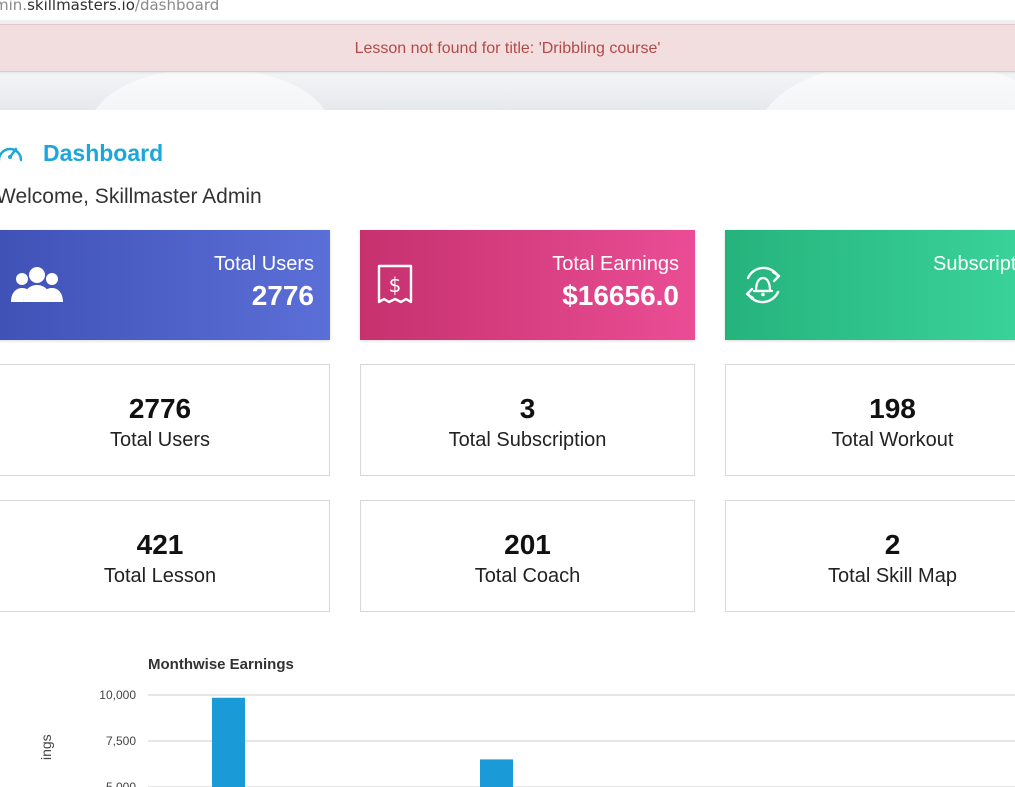  Describe the element at coordinates (160, 408) in the screenshot. I see `stat-value: 2776` at that location.